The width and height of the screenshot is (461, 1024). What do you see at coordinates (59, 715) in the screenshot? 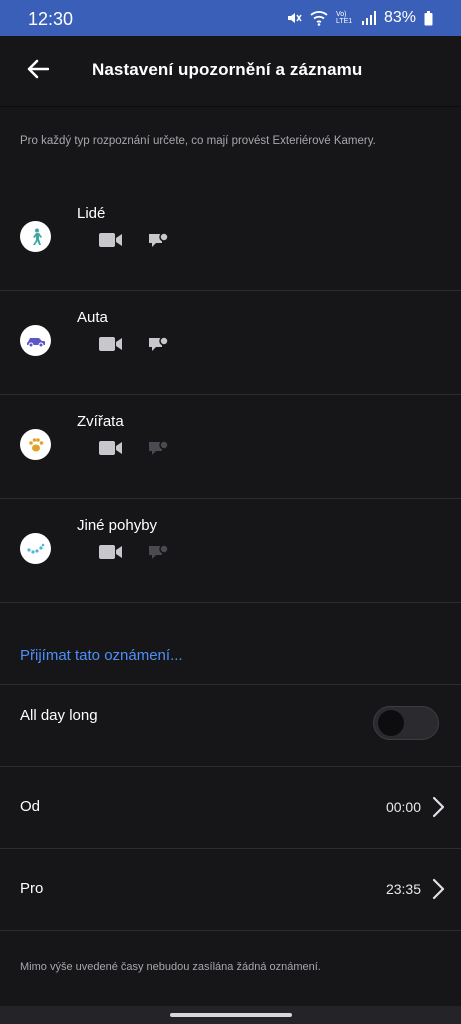
I see `all-day-label: All day long` at bounding box center [59, 715].